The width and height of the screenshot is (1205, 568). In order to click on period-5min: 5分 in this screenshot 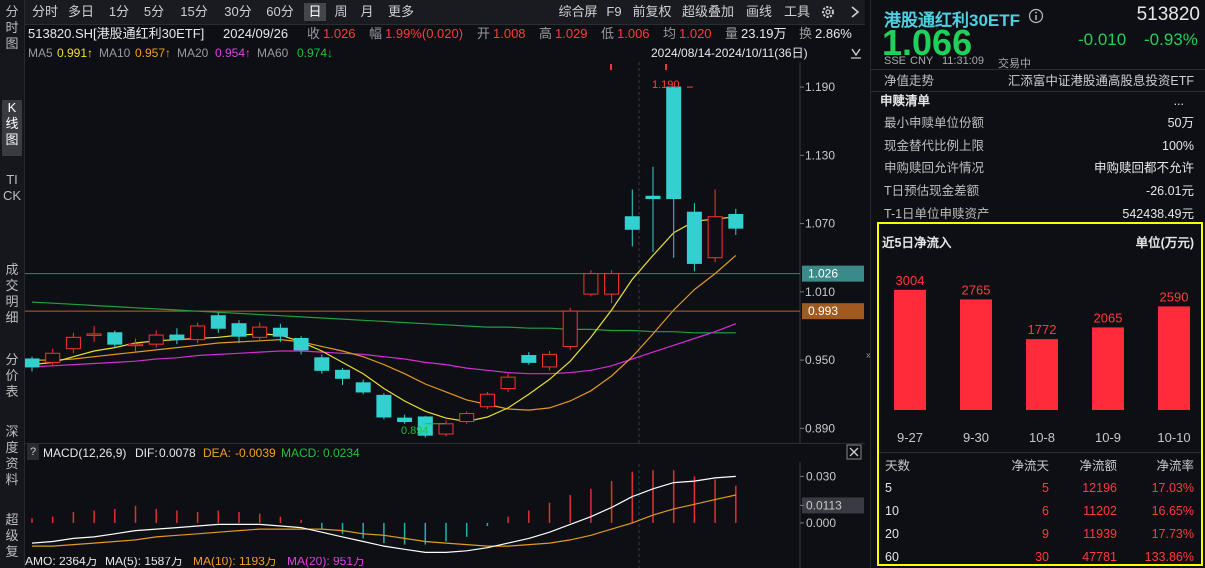, I will do `click(154, 12)`.